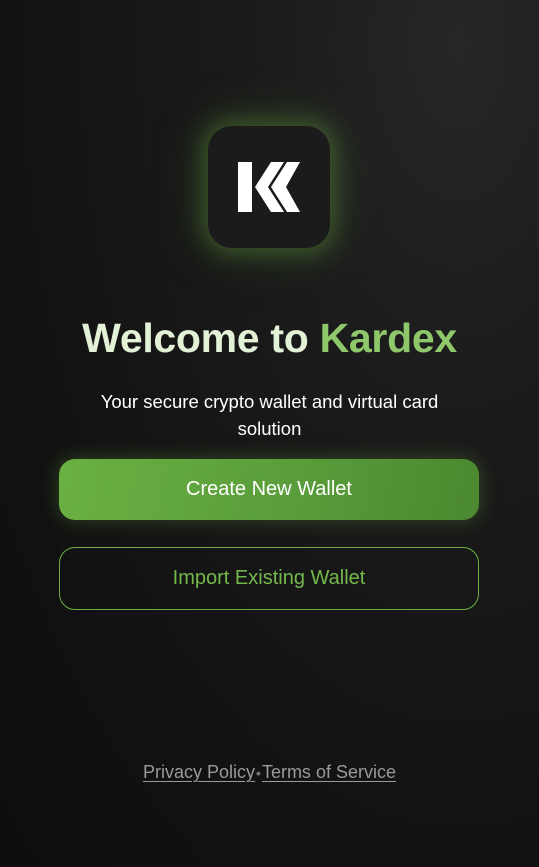 This screenshot has width=539, height=867. I want to click on kardex-k-logo-icon, so click(269, 187).